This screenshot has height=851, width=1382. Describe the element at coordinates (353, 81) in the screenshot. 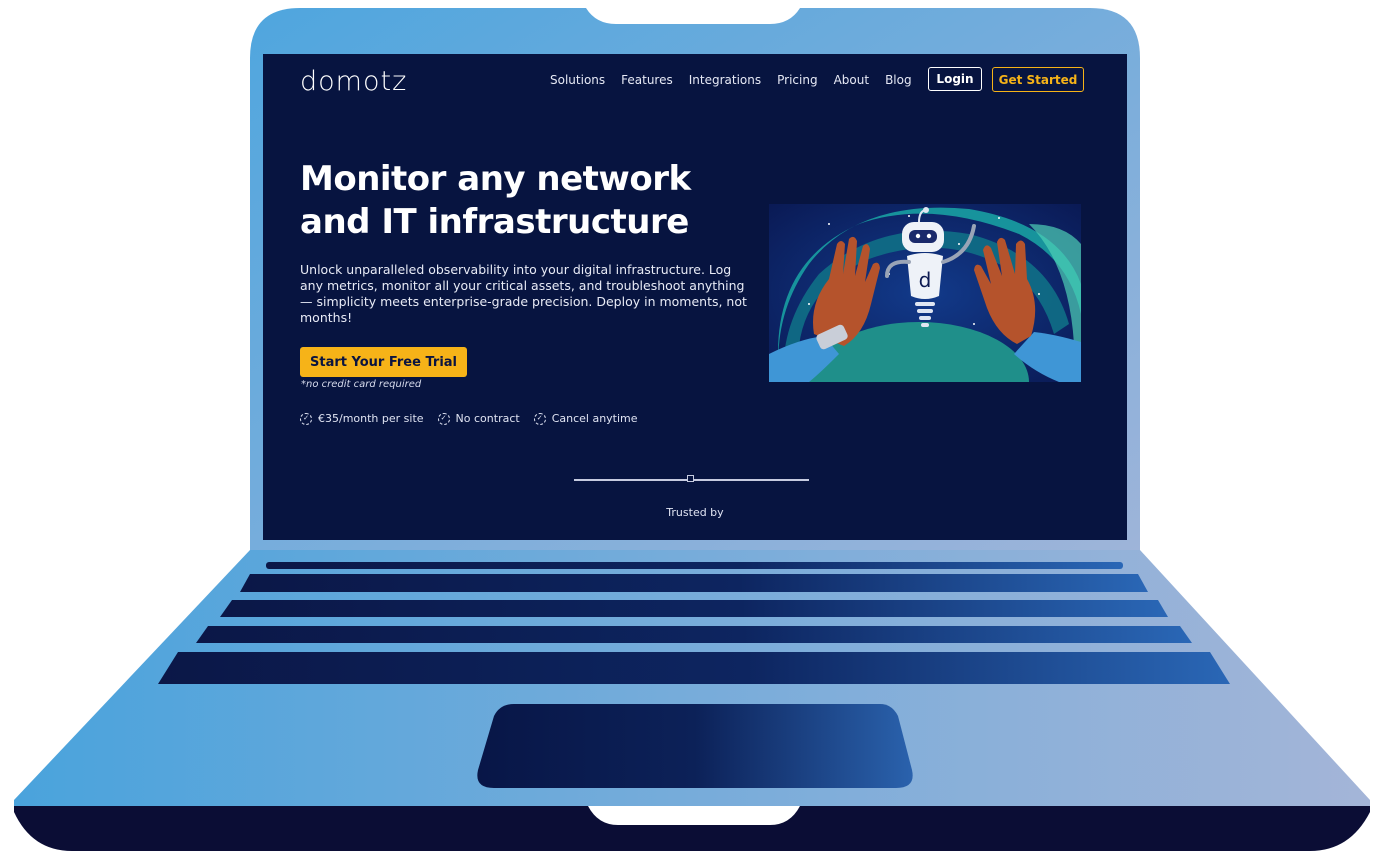

I see `domotz-logo: domotz` at that location.